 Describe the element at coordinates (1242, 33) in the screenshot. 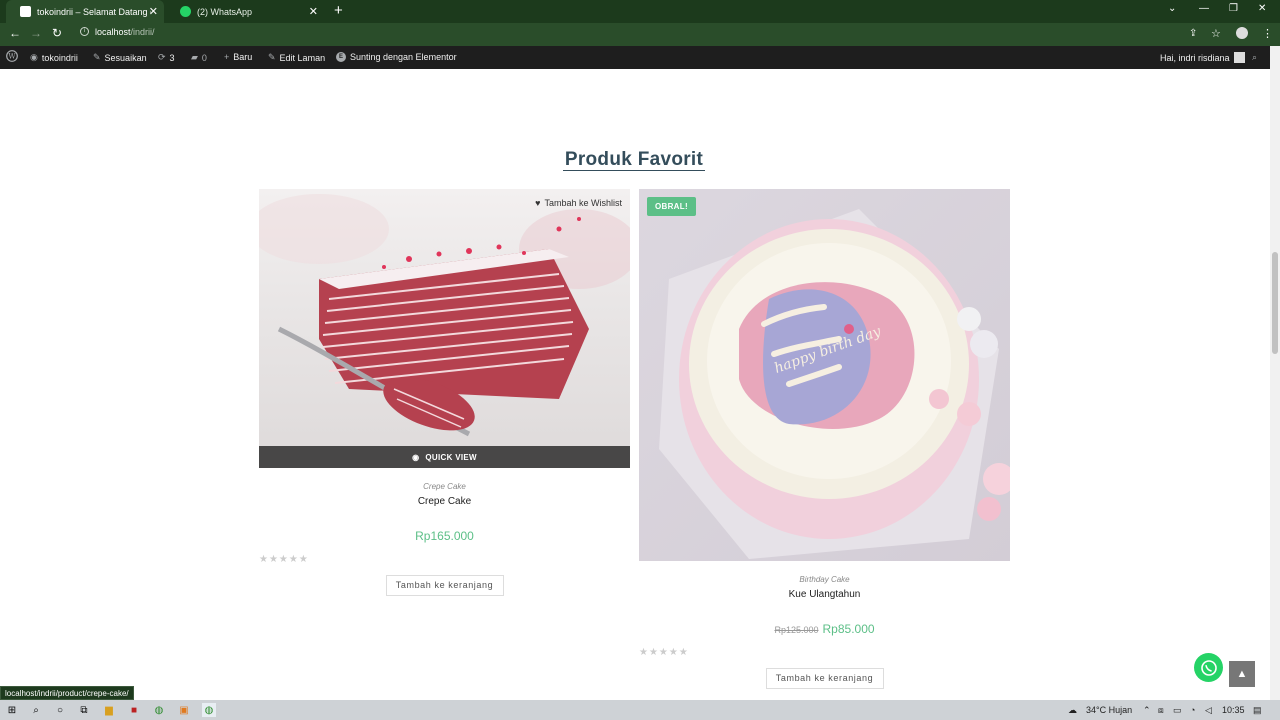

I see `profile-avatar-icon` at that location.